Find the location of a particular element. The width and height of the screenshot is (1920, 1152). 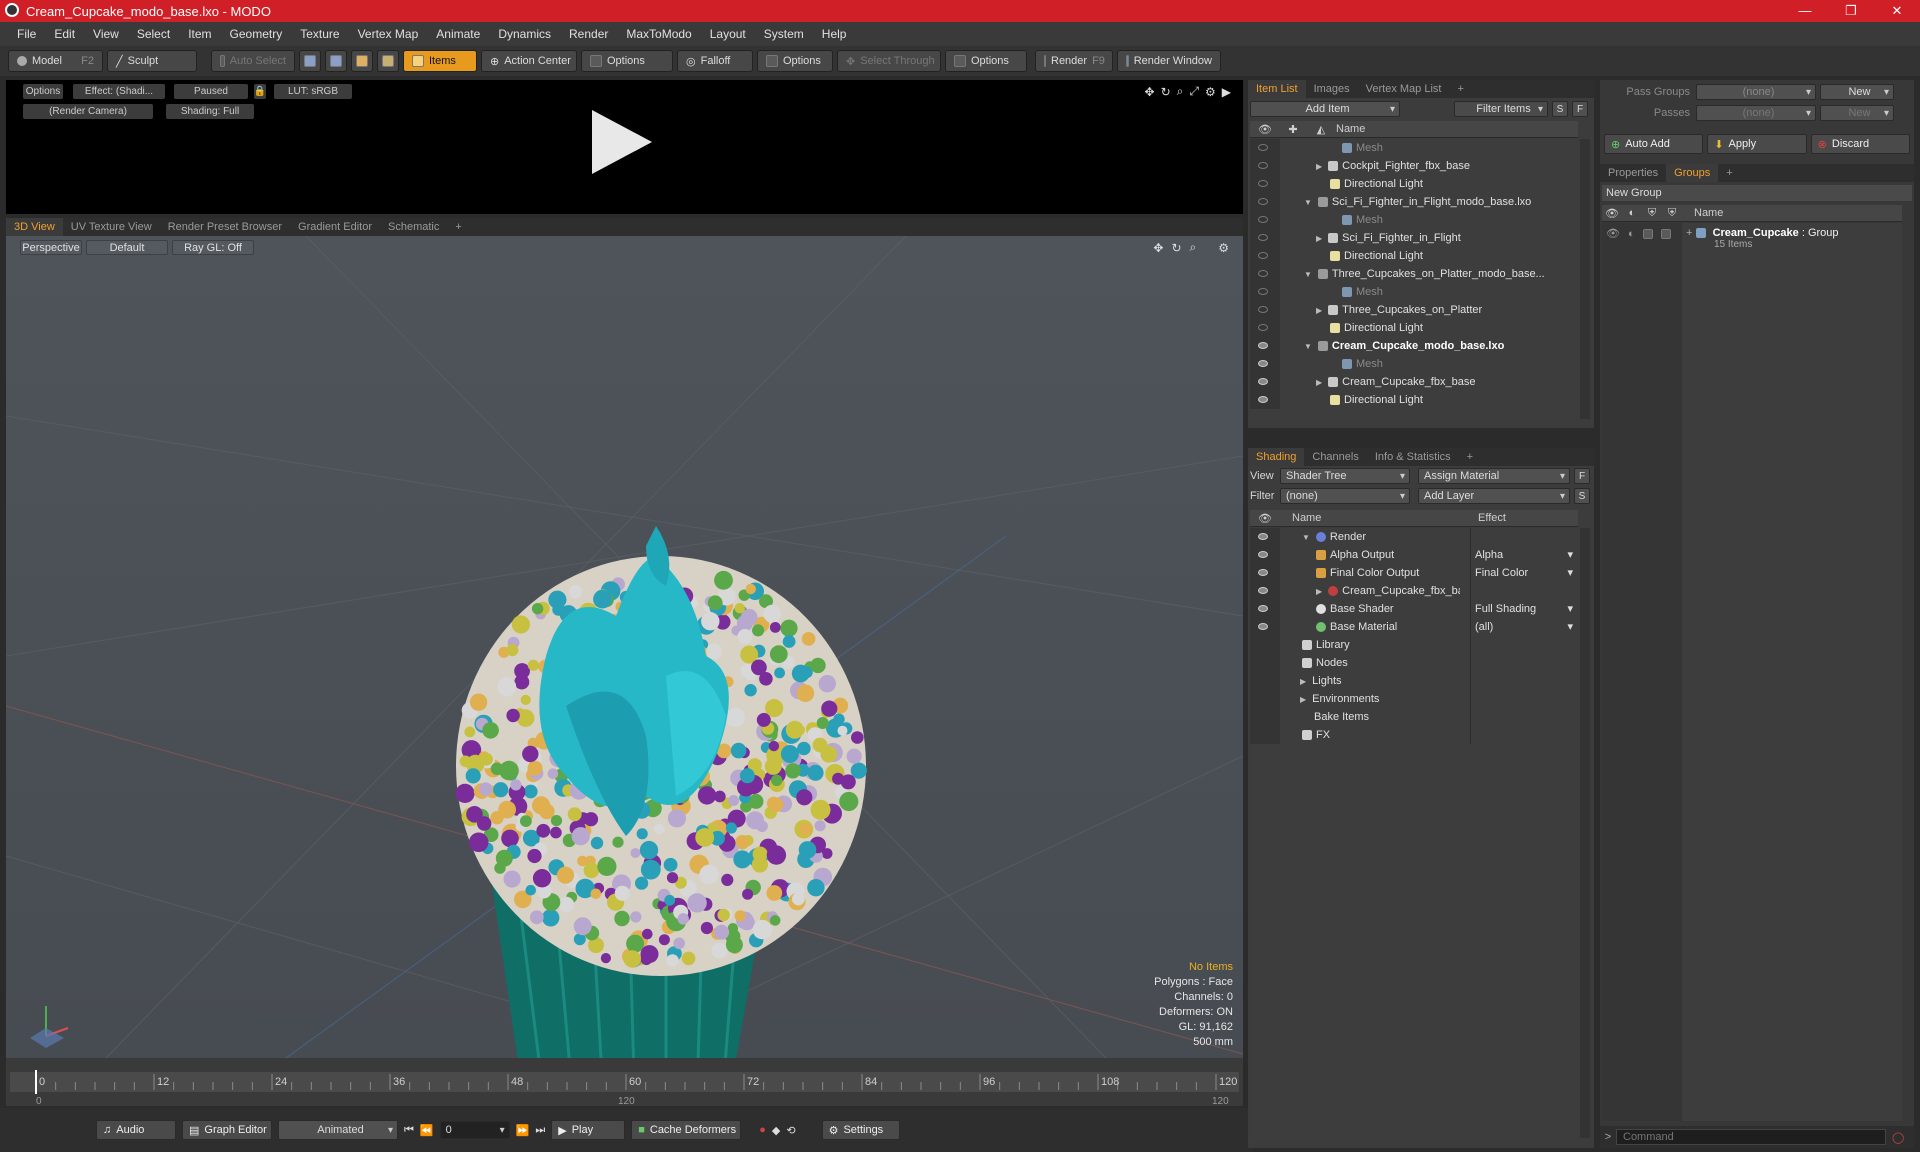

shader-tree-row: ▶ Environments is located at coordinates (1414, 699).